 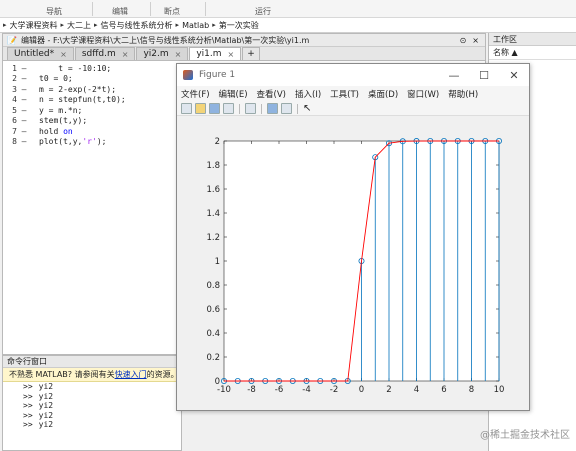 I want to click on breadcrumb-item: 第一次实验, so click(x=239, y=25).